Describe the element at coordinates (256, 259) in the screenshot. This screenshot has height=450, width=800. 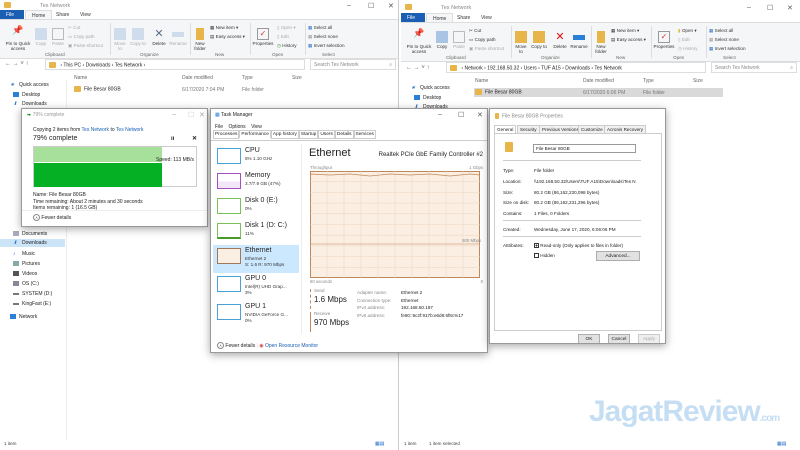
I see `perf-item-ethernet-selected: Ethernet Ethernet 2 S: 1.6 R: 970 Mbps` at that location.